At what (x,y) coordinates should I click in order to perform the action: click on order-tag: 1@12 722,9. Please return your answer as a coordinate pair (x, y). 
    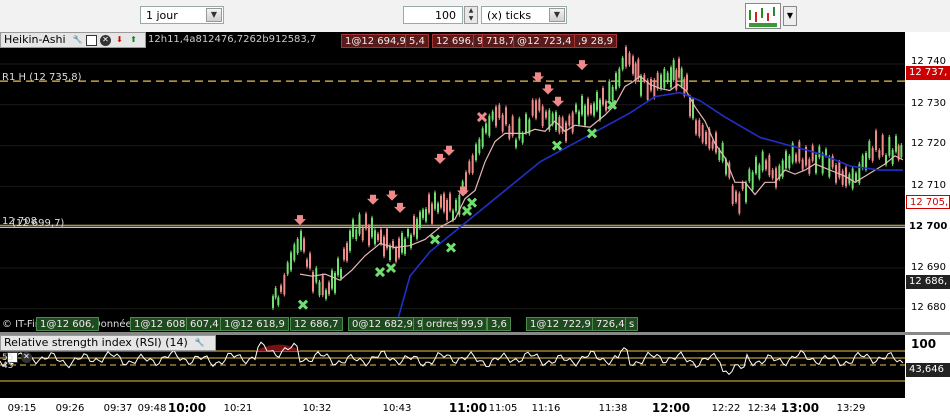
    Looking at the image, I should click on (560, 324).